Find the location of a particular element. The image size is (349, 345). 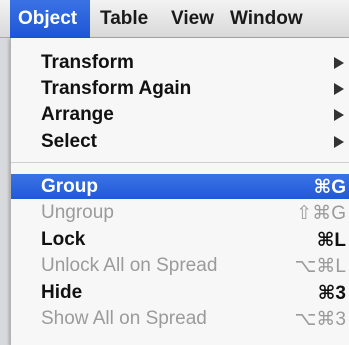

menu-item-label: Arrange is located at coordinates (77, 114).